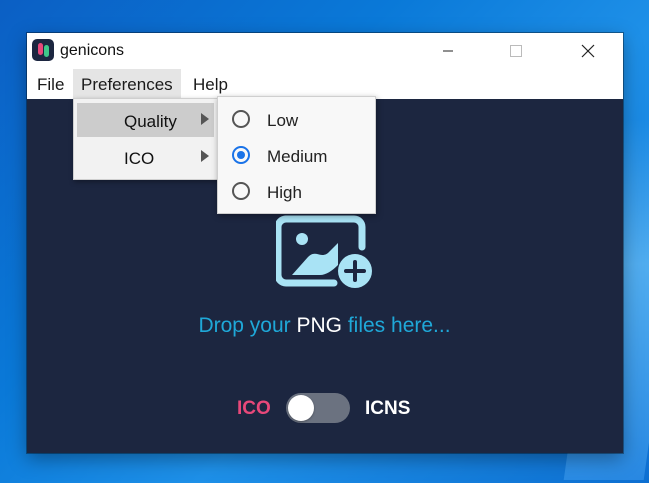 The width and height of the screenshot is (649, 483). Describe the element at coordinates (150, 121) in the screenshot. I see `menu-item-quality-label: Quality` at that location.